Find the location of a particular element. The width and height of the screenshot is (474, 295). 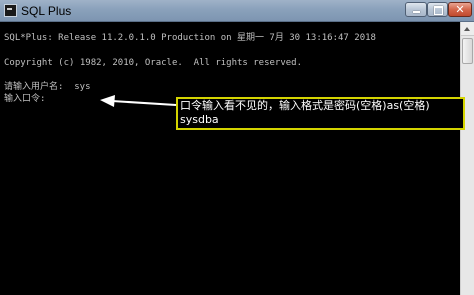

sqlplus-console-icon is located at coordinates (10, 10).